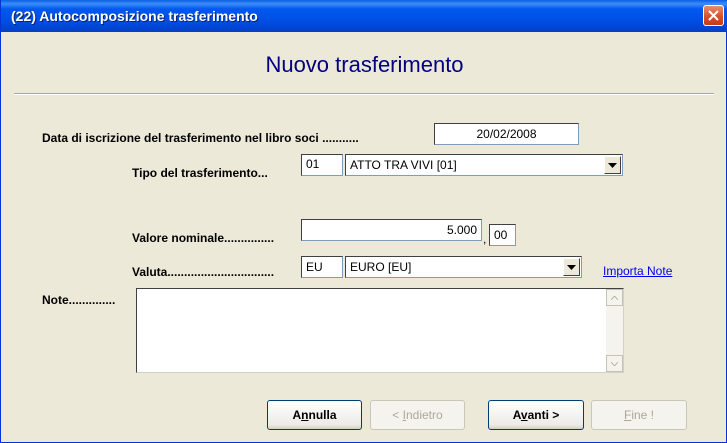 Image resolution: width=727 pixels, height=443 pixels. I want to click on indietro-label-a: <, so click(397, 415).